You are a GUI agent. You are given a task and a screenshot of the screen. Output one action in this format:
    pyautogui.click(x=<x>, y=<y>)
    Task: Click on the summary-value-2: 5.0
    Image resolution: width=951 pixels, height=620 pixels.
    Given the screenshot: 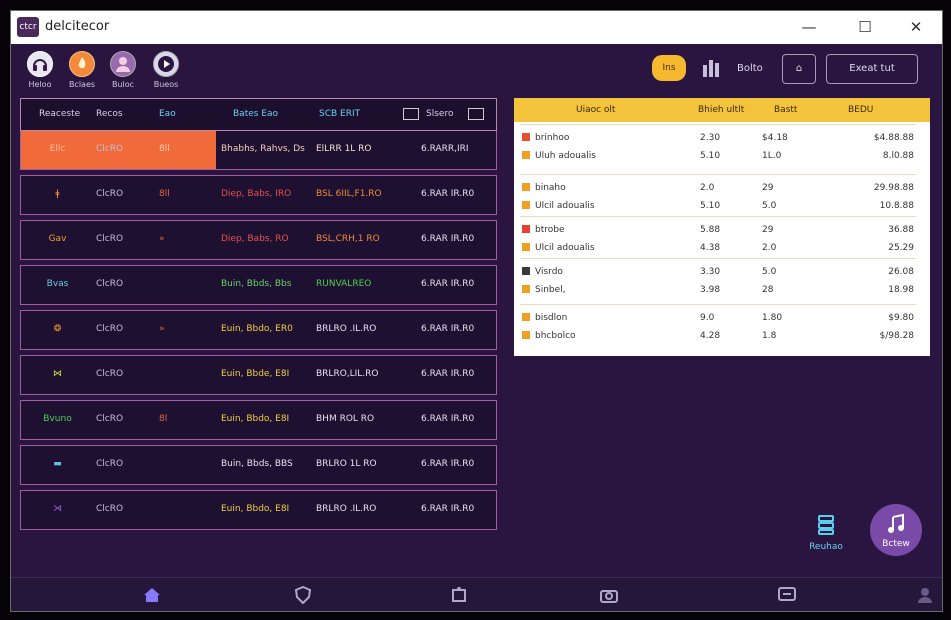 What is the action you would take?
    pyautogui.click(x=769, y=206)
    